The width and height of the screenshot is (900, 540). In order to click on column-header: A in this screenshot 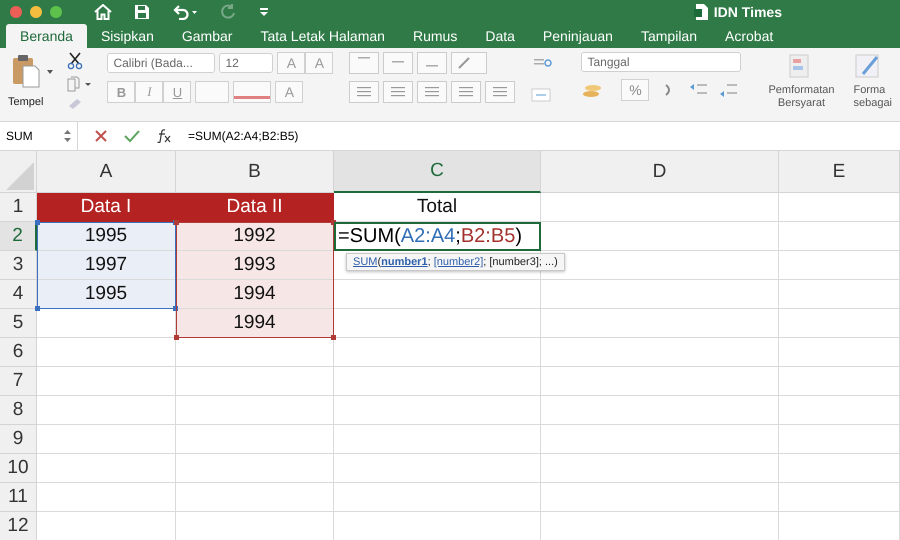, I will do `click(106, 172)`.